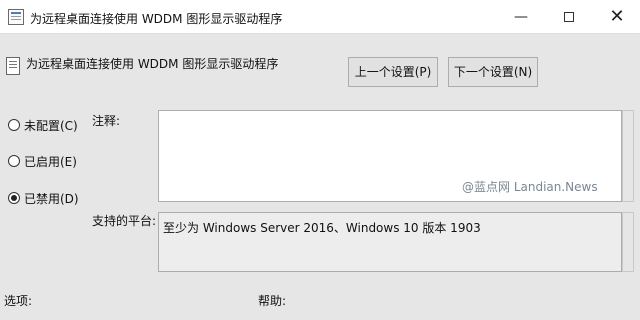 This screenshot has width=640, height=320. Describe the element at coordinates (320, 17) in the screenshot. I see `title-bar: 为远程桌面连接使用 WDDM 图形显示驱动程序 — ✕` at that location.